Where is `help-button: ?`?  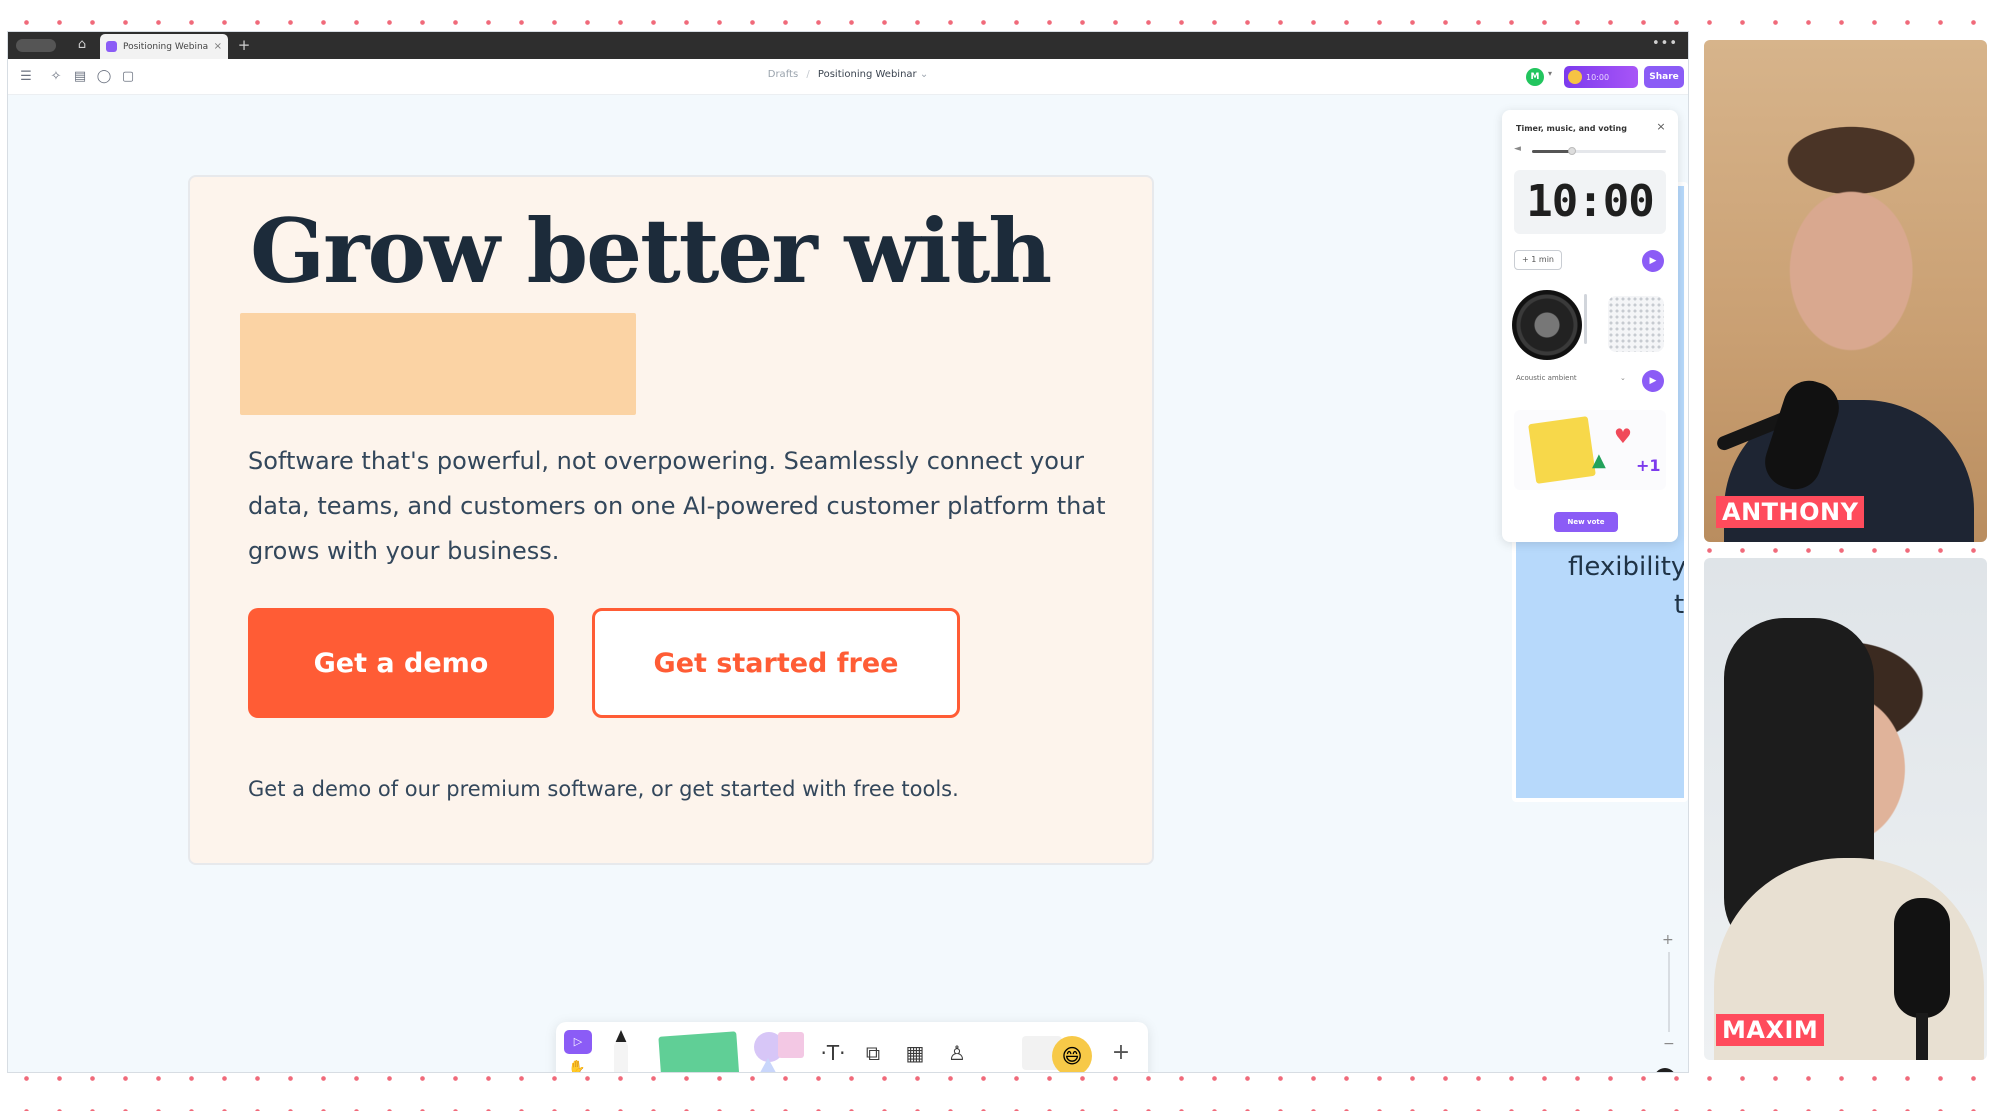
help-button: ? is located at coordinates (1665, 1070).